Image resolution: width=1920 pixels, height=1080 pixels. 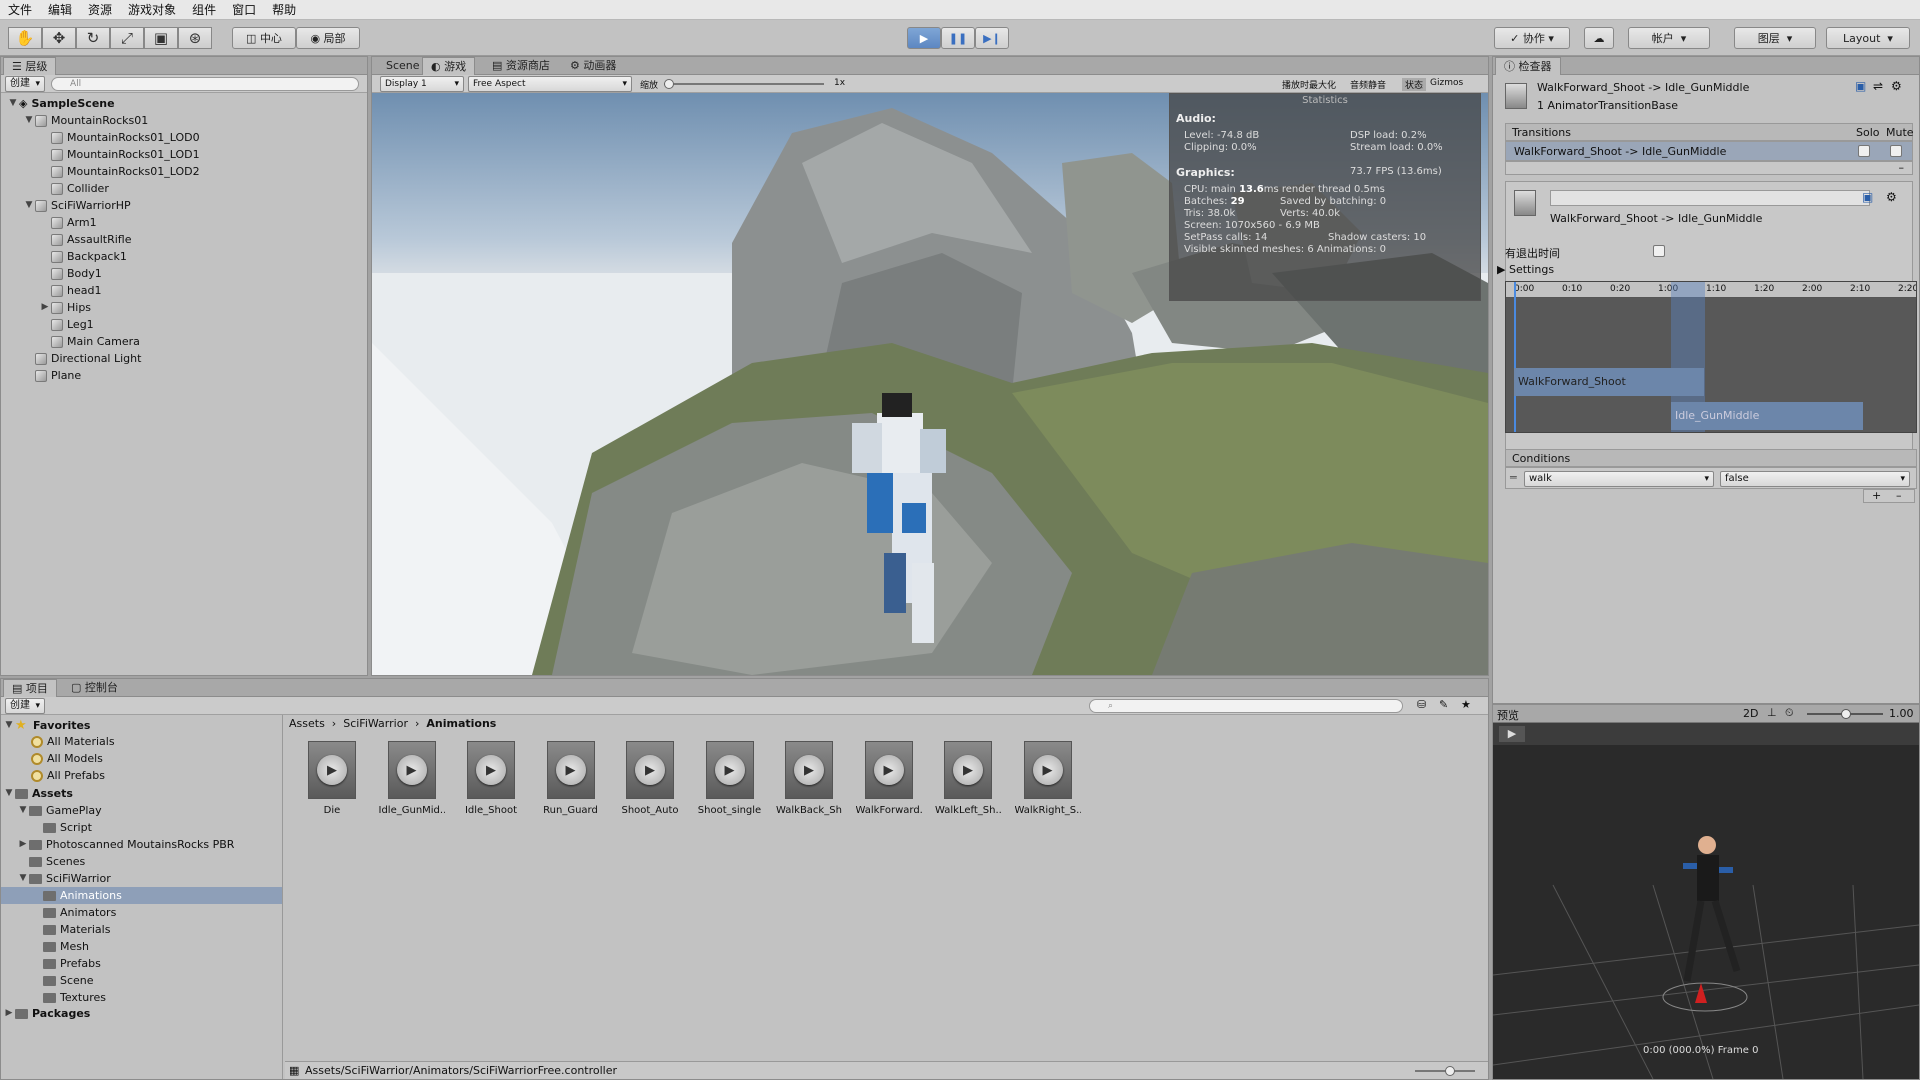 I want to click on doc-icon: ▣, so click(x=1867, y=197).